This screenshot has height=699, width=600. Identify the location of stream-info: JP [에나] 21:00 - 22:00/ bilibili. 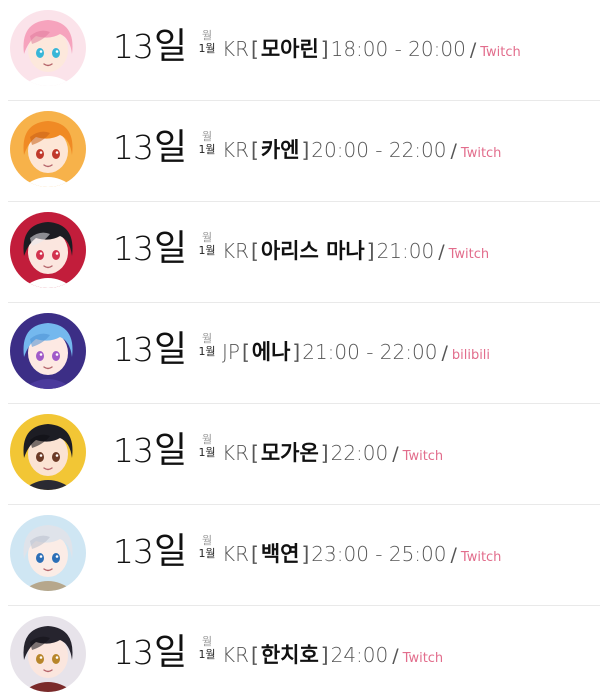
(356, 352).